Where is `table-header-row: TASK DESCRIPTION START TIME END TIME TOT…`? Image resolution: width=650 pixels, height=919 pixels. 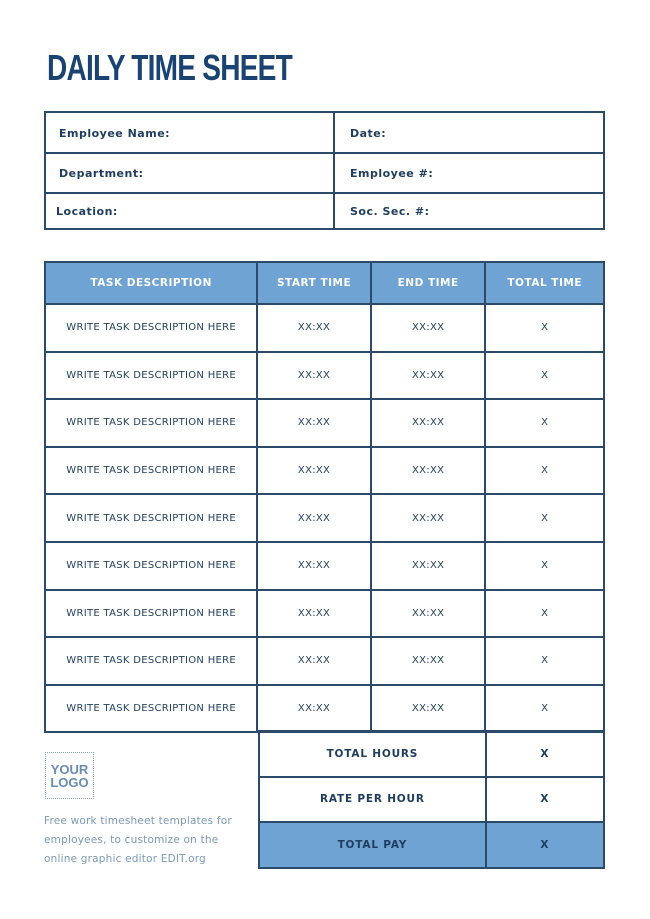
table-header-row: TASK DESCRIPTION START TIME END TIME TOT… is located at coordinates (324, 283).